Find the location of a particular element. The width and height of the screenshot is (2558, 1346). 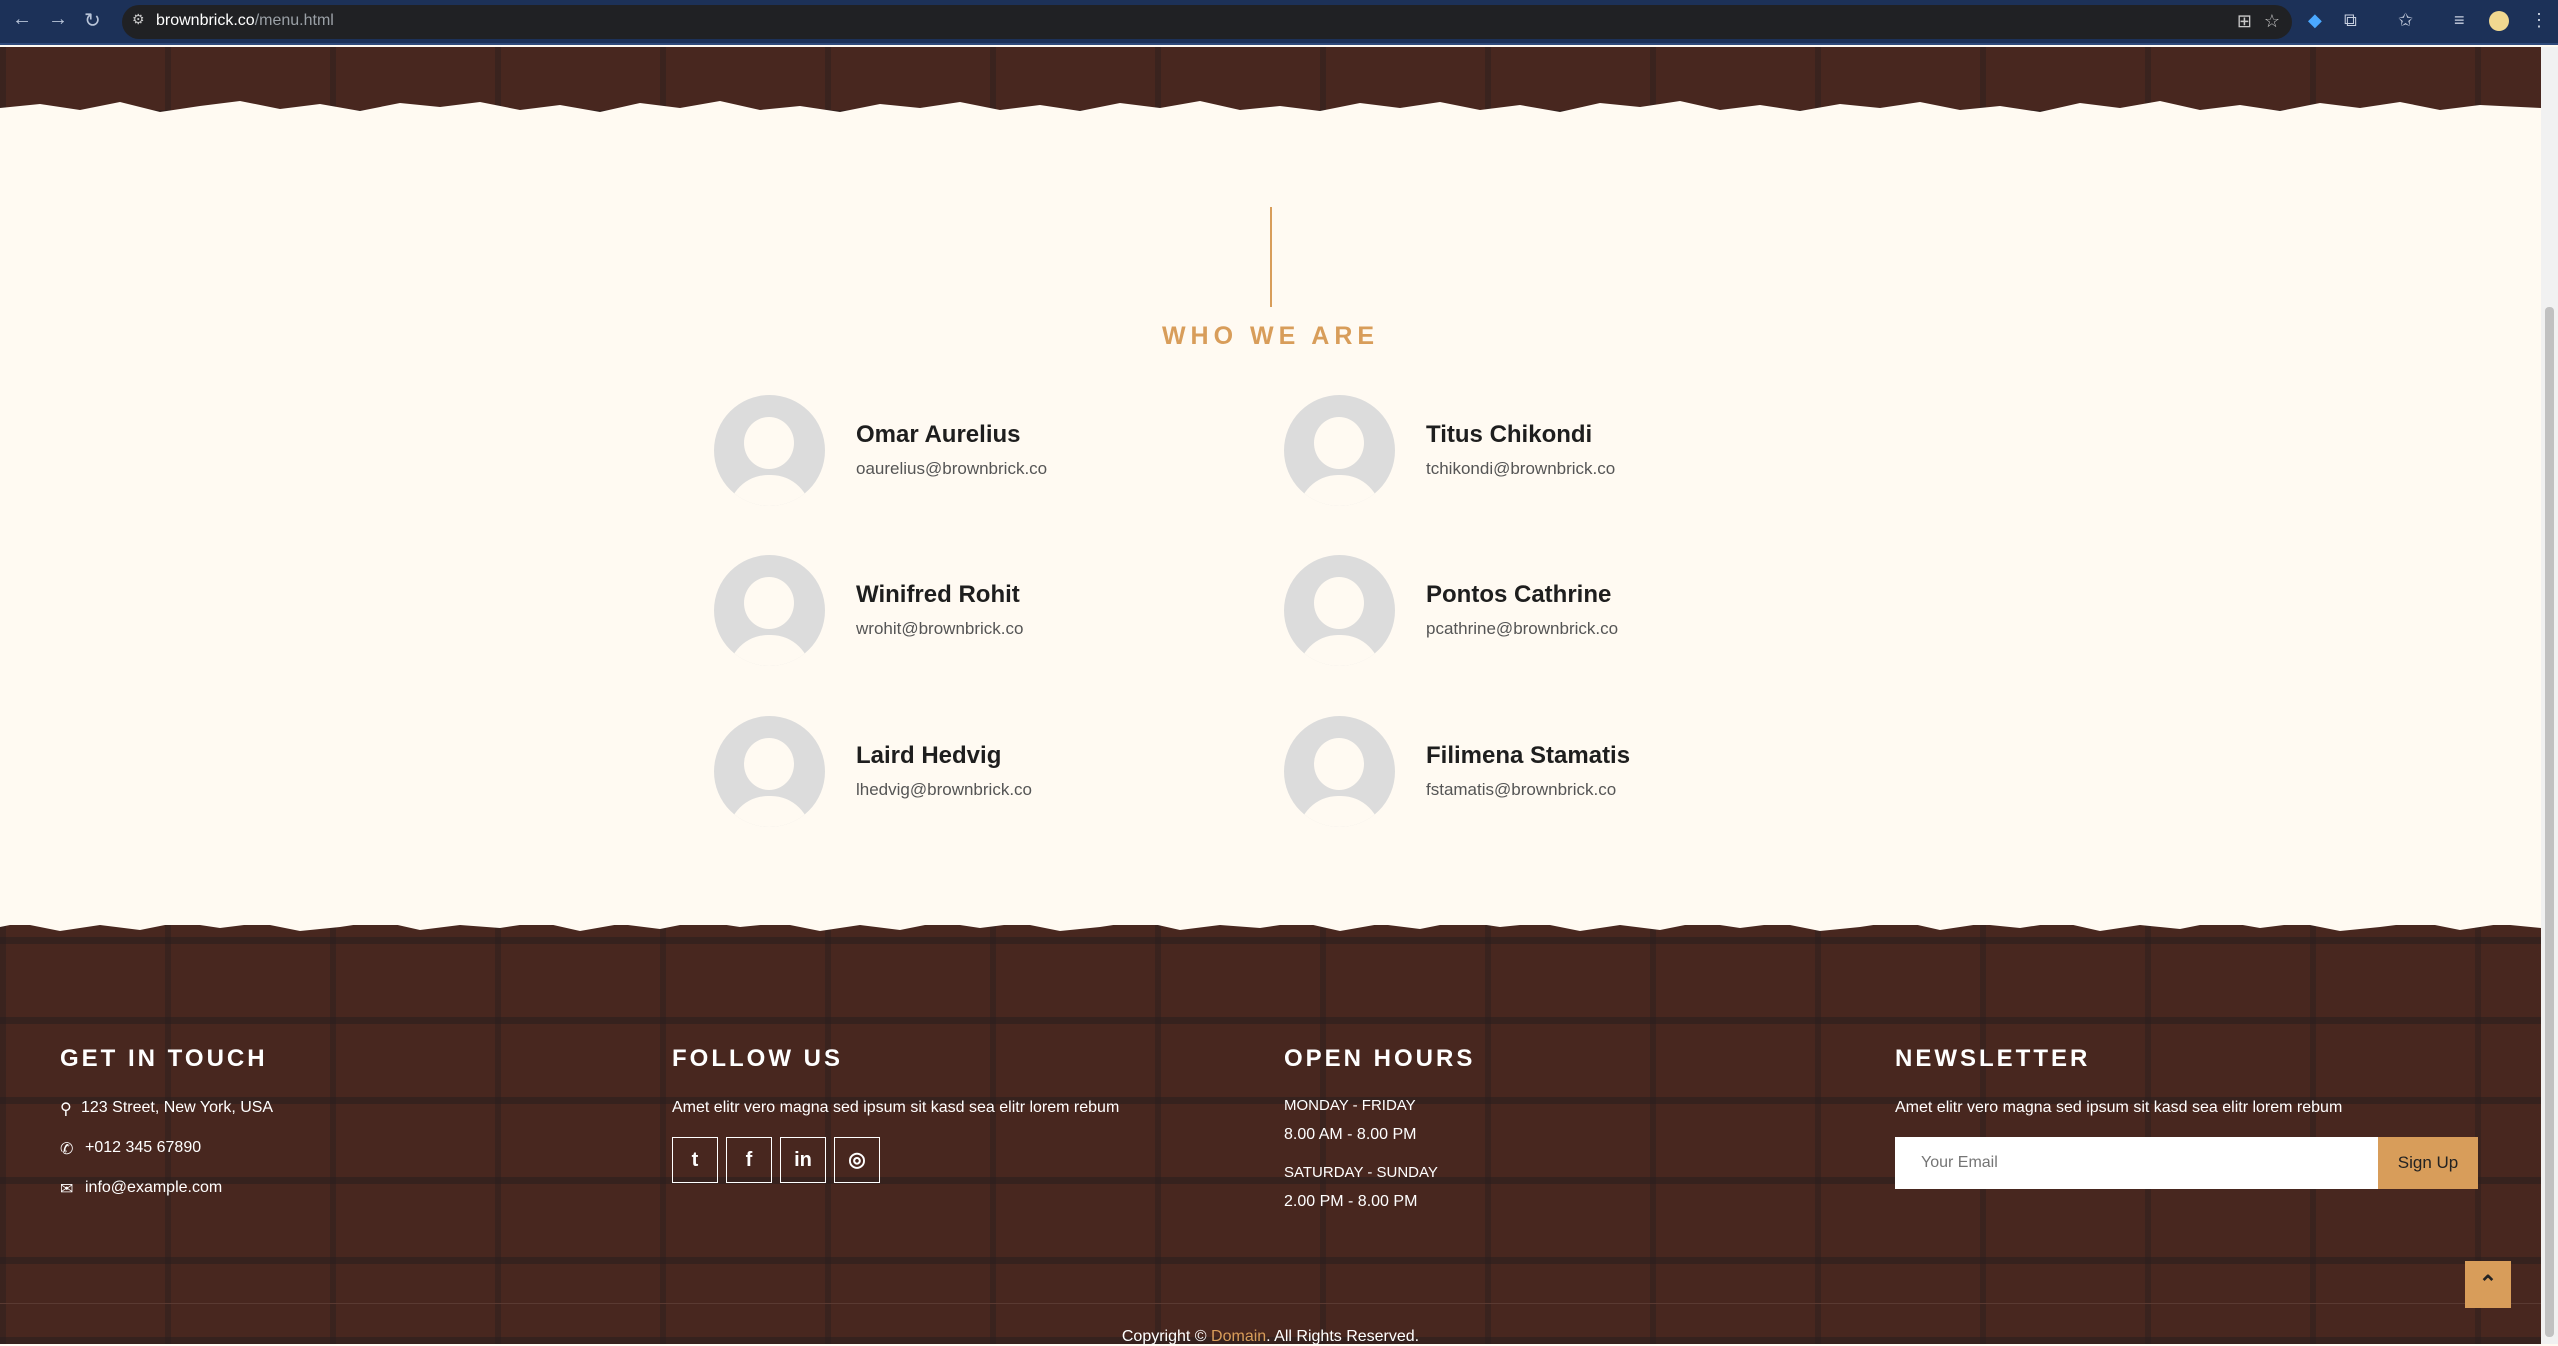

scrollbar-thumb is located at coordinates (2549, 822).